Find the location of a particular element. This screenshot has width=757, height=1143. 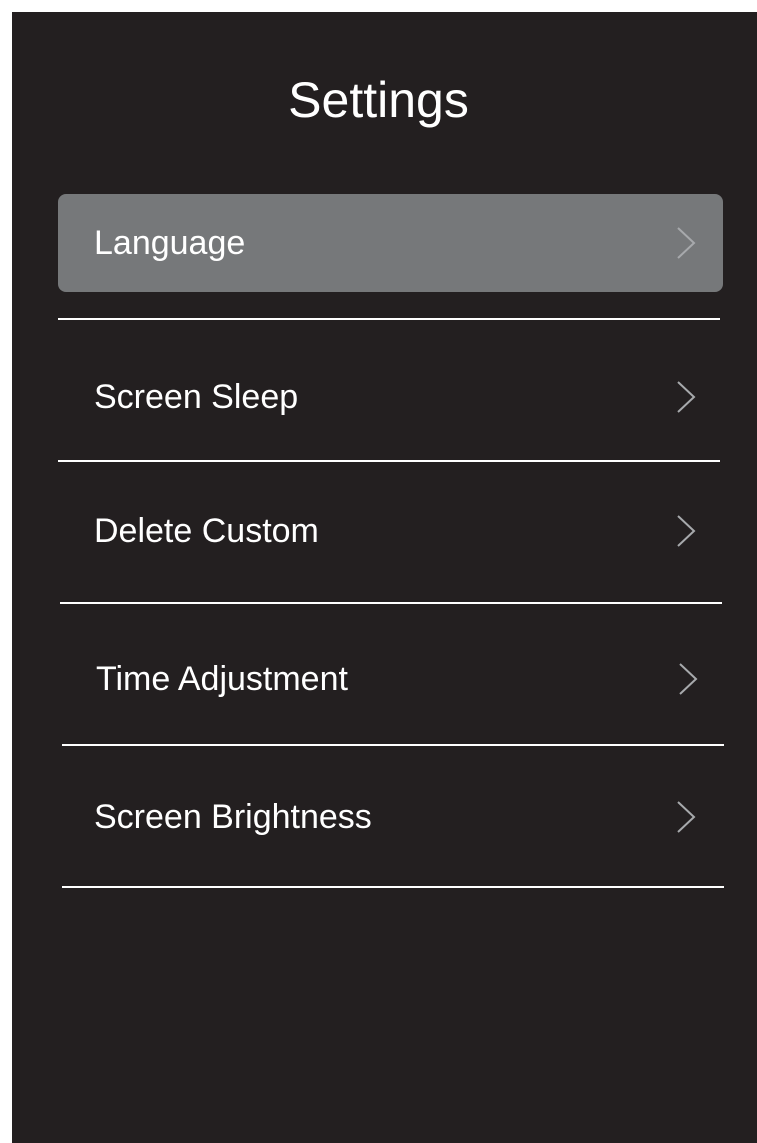

menu-item-label: Delete Custom is located at coordinates (206, 531).